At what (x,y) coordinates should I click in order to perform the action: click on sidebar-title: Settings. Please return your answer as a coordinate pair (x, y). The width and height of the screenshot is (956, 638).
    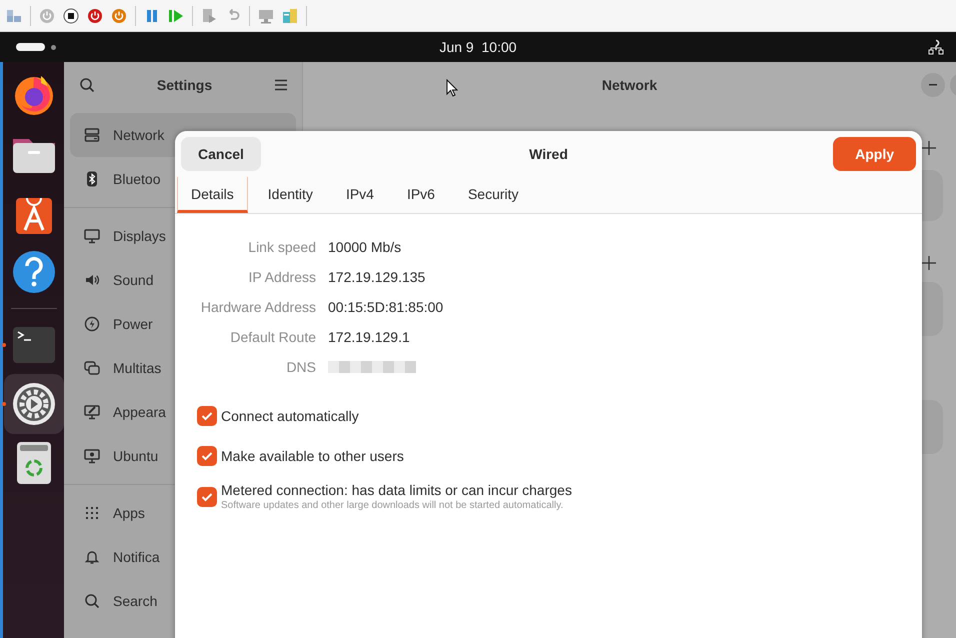
    Looking at the image, I should click on (184, 84).